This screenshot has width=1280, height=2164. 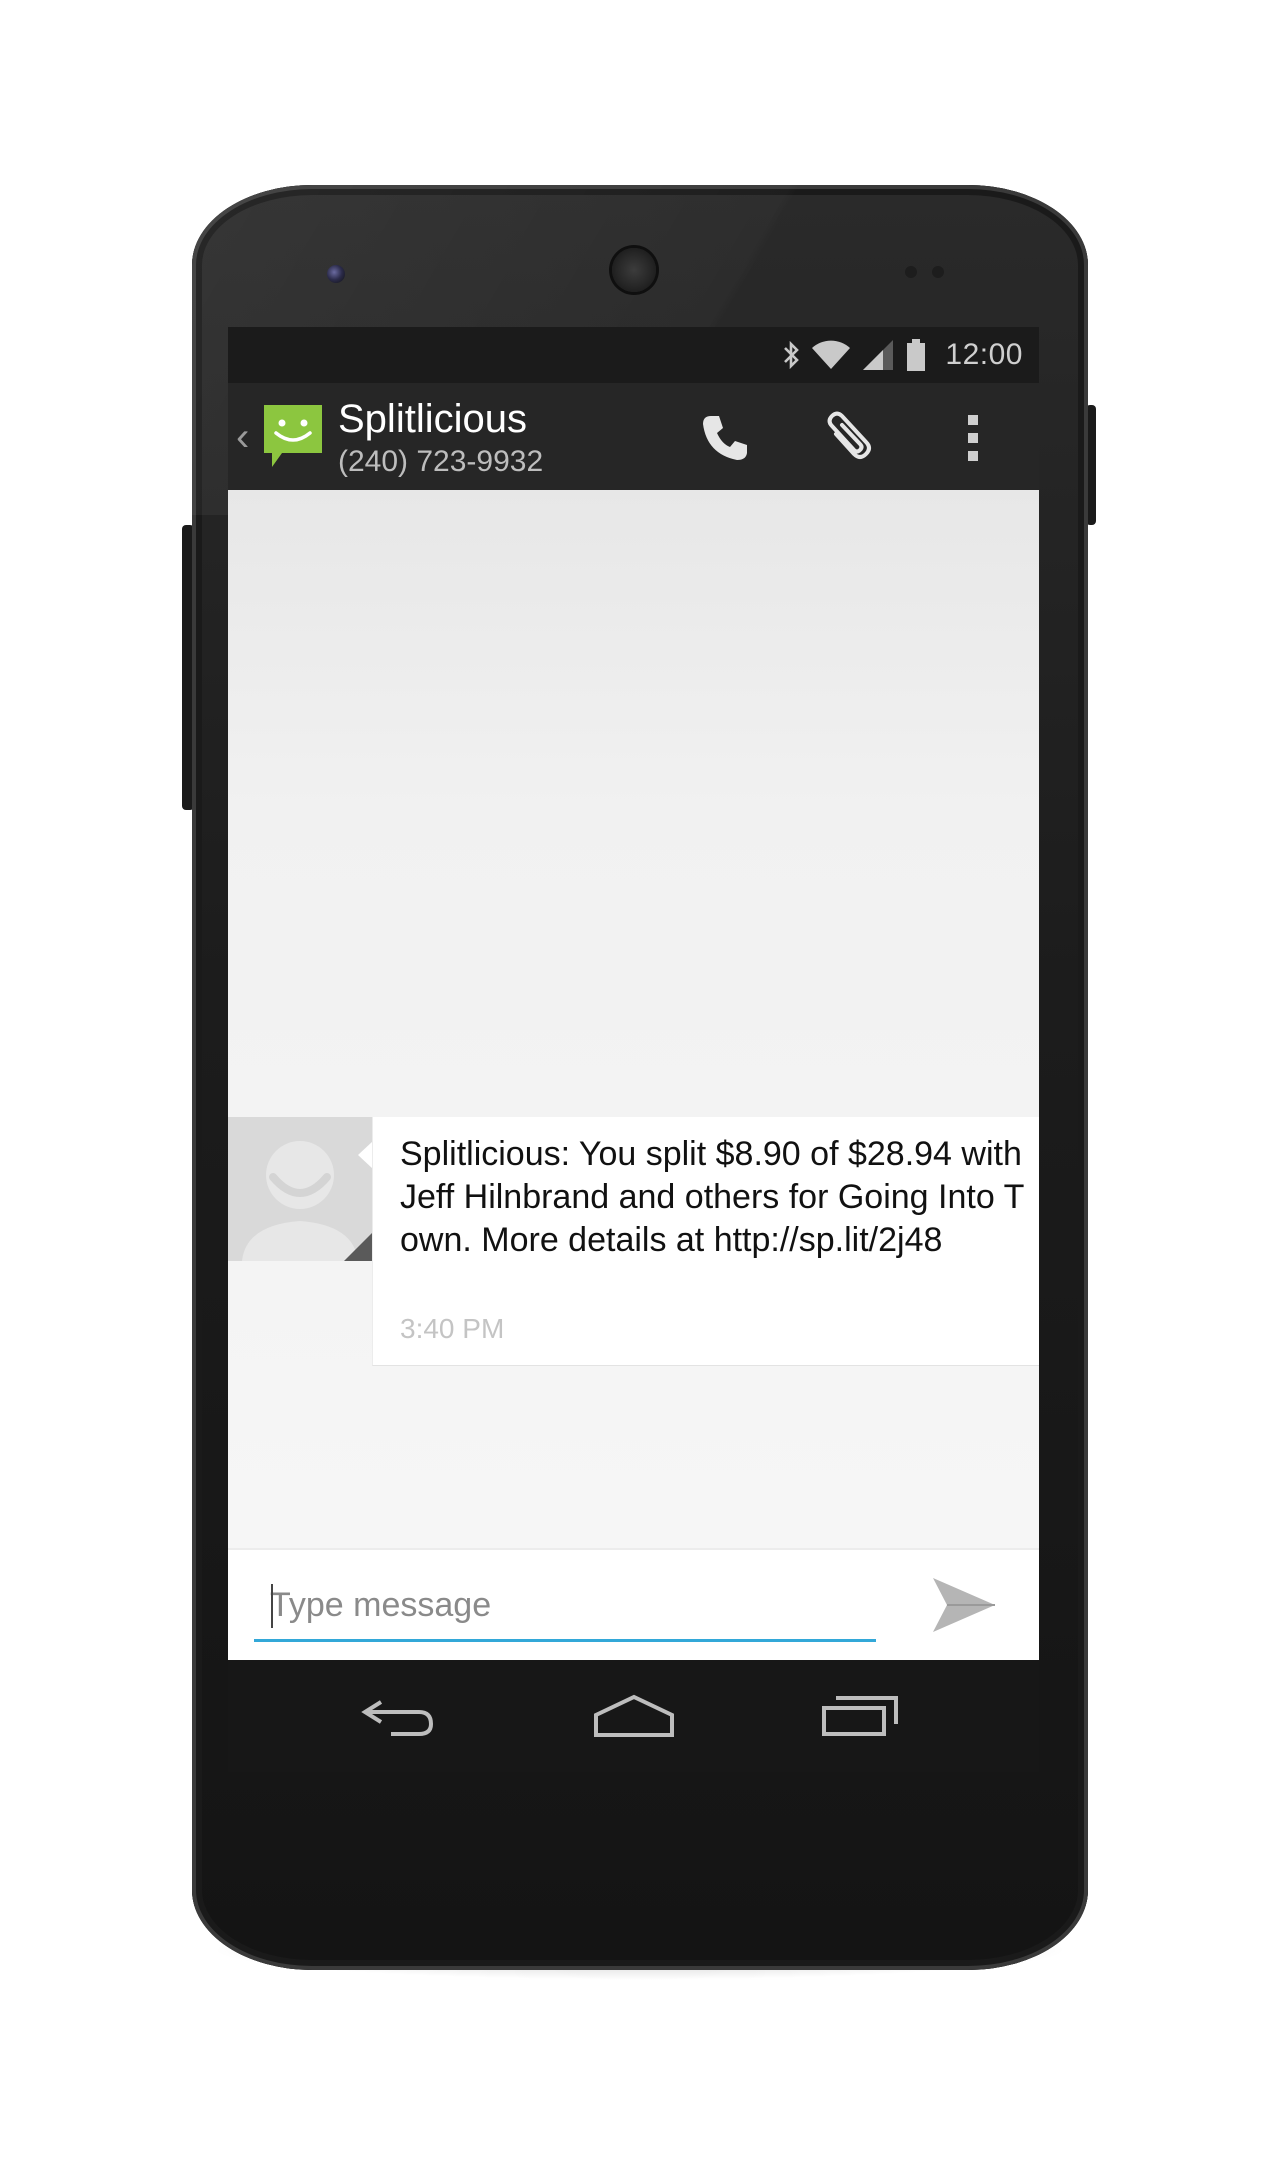 What do you see at coordinates (565, 1607) in the screenshot?
I see `message-input` at bounding box center [565, 1607].